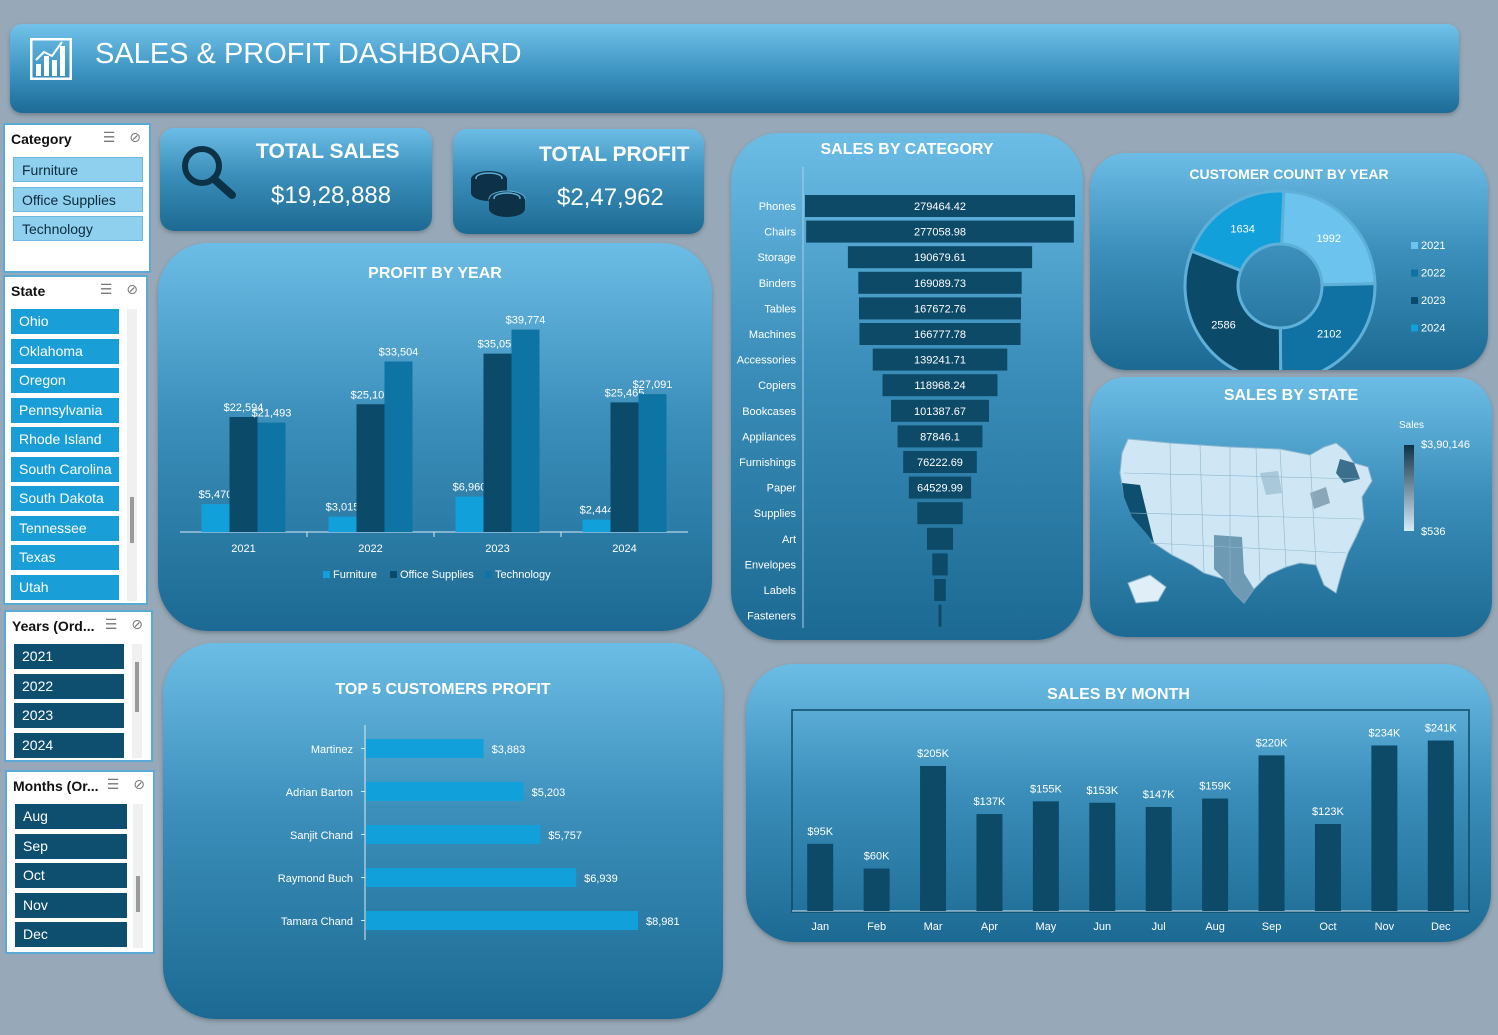  What do you see at coordinates (820, 832) in the screenshot?
I see `data-label: $95K` at bounding box center [820, 832].